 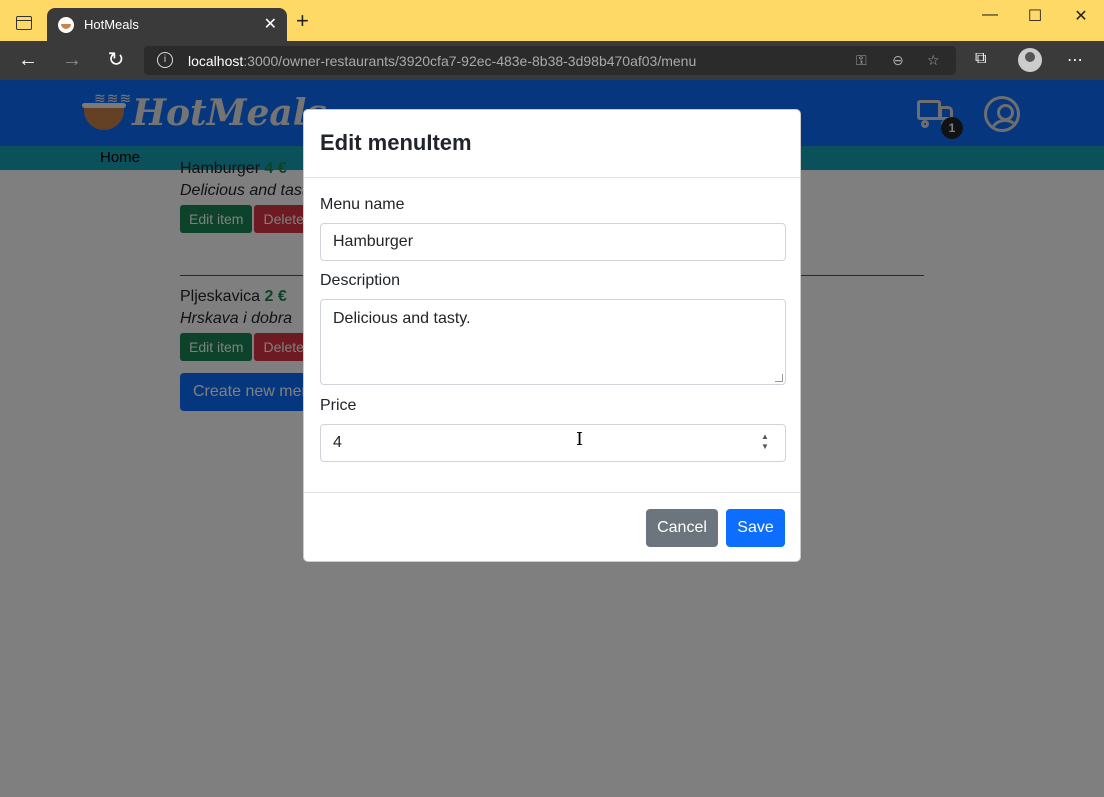 What do you see at coordinates (1081, 16) in the screenshot?
I see `window-close-icon: ✕` at bounding box center [1081, 16].